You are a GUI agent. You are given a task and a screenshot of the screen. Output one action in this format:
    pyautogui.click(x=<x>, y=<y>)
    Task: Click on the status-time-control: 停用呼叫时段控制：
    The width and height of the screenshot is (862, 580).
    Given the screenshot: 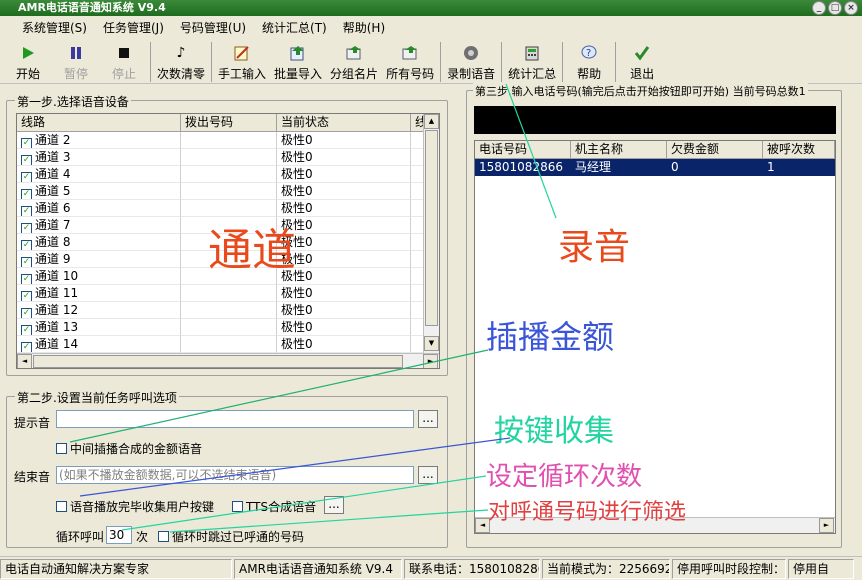 What is the action you would take?
    pyautogui.click(x=729, y=568)
    